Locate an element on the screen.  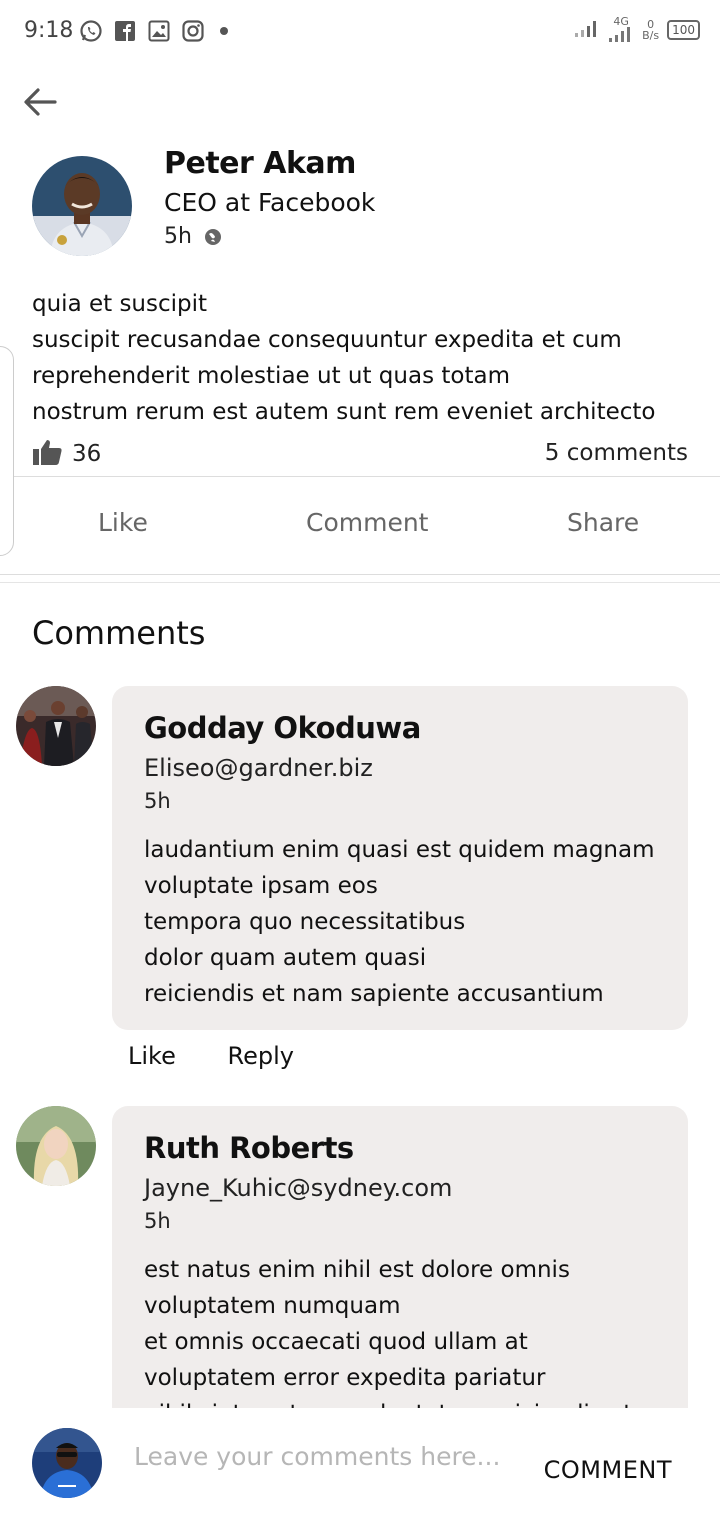
commenter-email: Eliseo@gardner.biz is located at coordinates (258, 768).